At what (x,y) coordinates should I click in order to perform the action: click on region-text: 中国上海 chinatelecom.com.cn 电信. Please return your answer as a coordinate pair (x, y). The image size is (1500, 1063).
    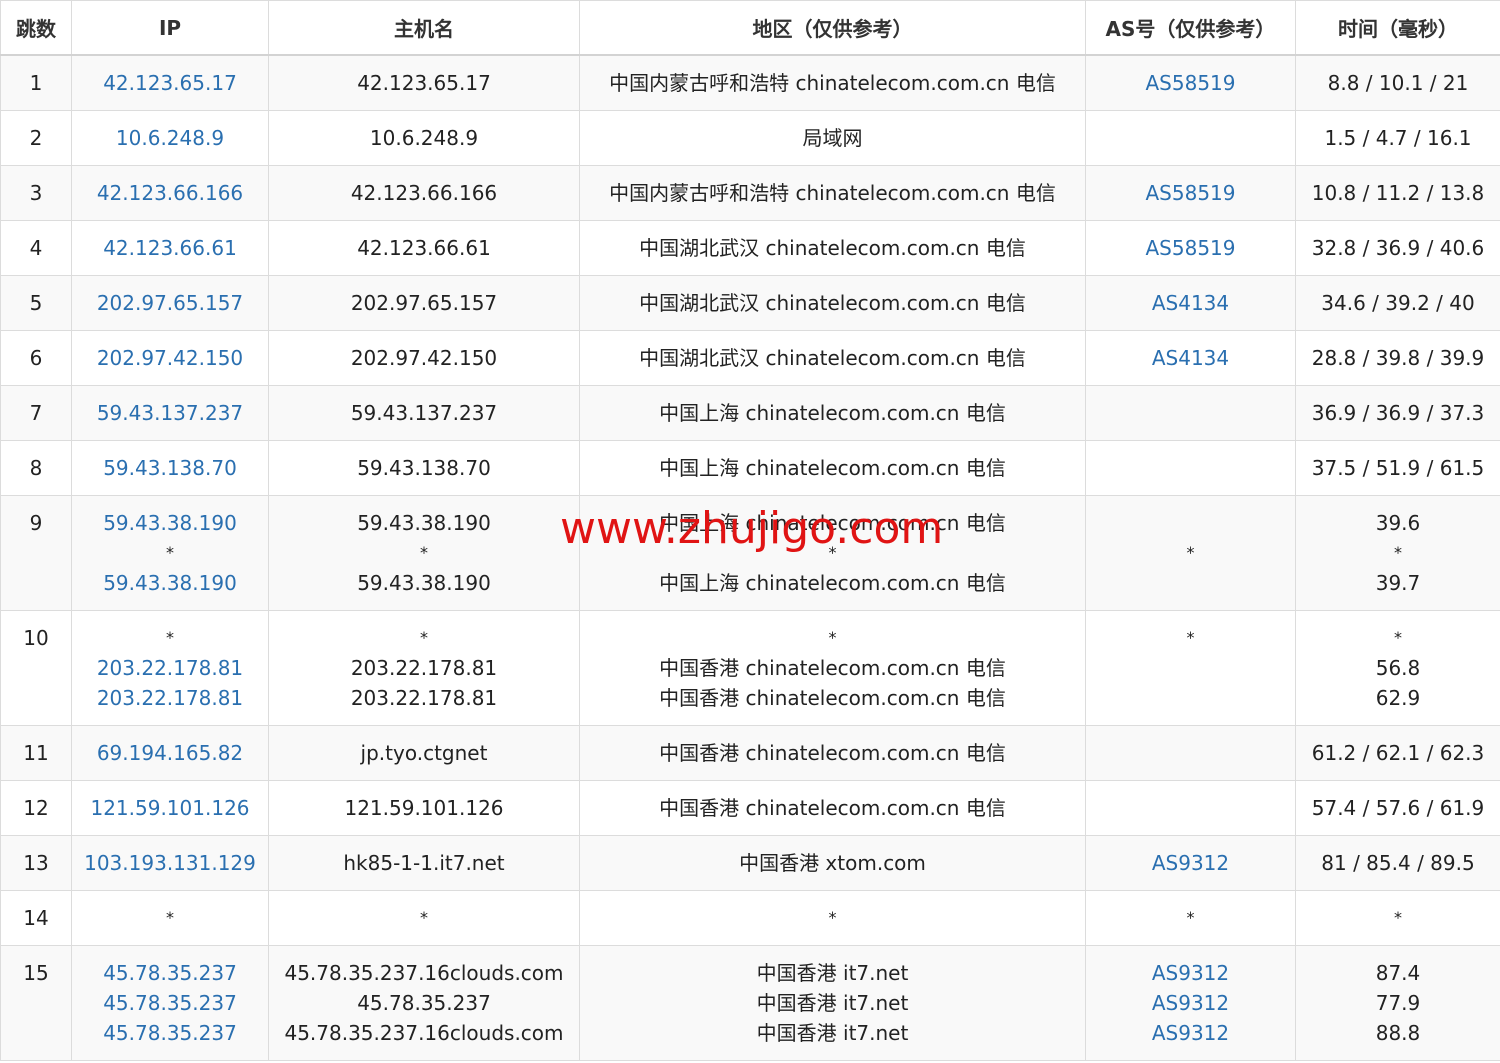
    Looking at the image, I should click on (832, 467).